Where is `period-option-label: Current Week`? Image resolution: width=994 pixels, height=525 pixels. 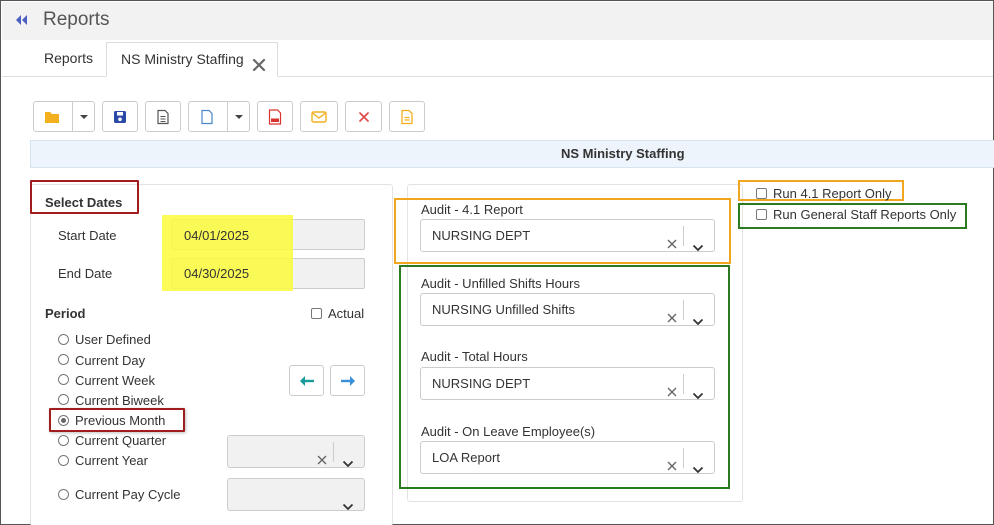 period-option-label: Current Week is located at coordinates (115, 380).